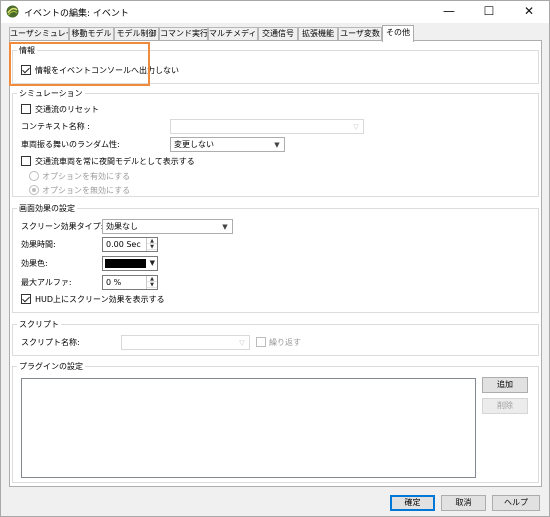 Image resolution: width=550 pixels, height=517 pixels. I want to click on delete-plugin-button: 削除, so click(505, 406).